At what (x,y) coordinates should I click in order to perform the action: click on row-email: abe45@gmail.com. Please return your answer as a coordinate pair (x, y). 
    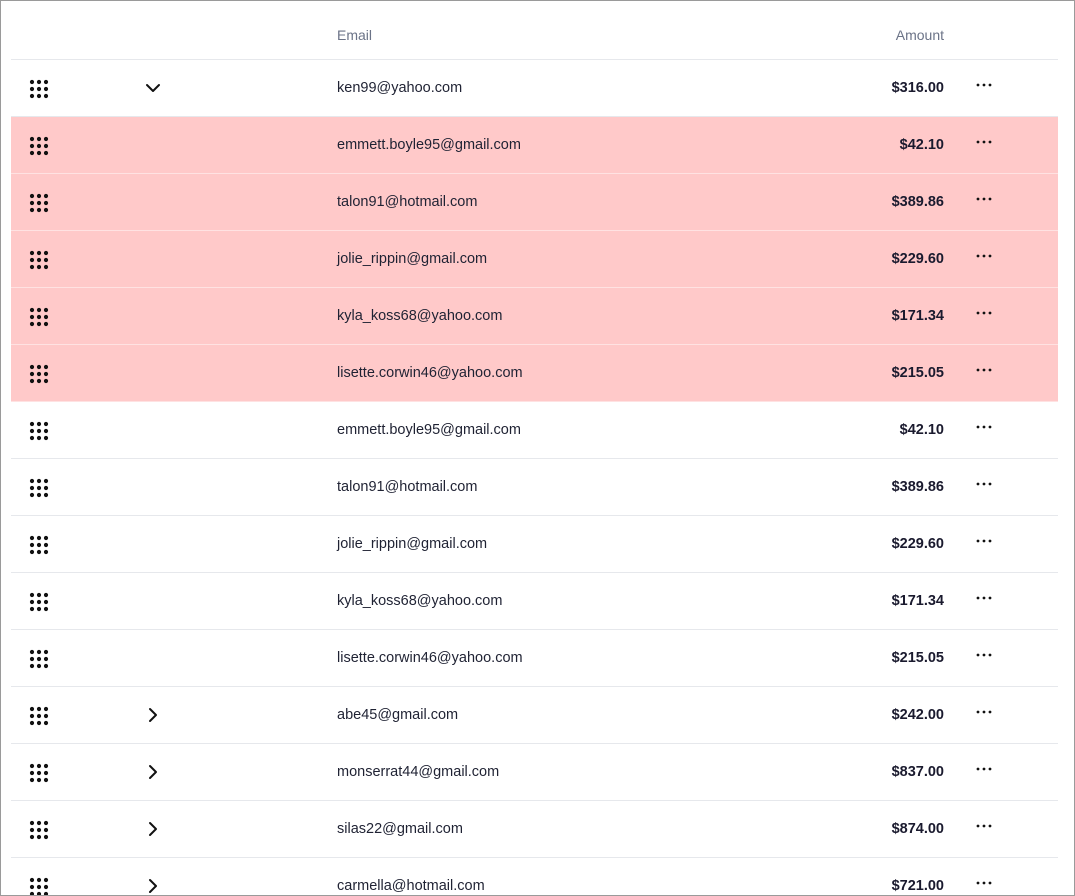
    Looking at the image, I should click on (398, 715).